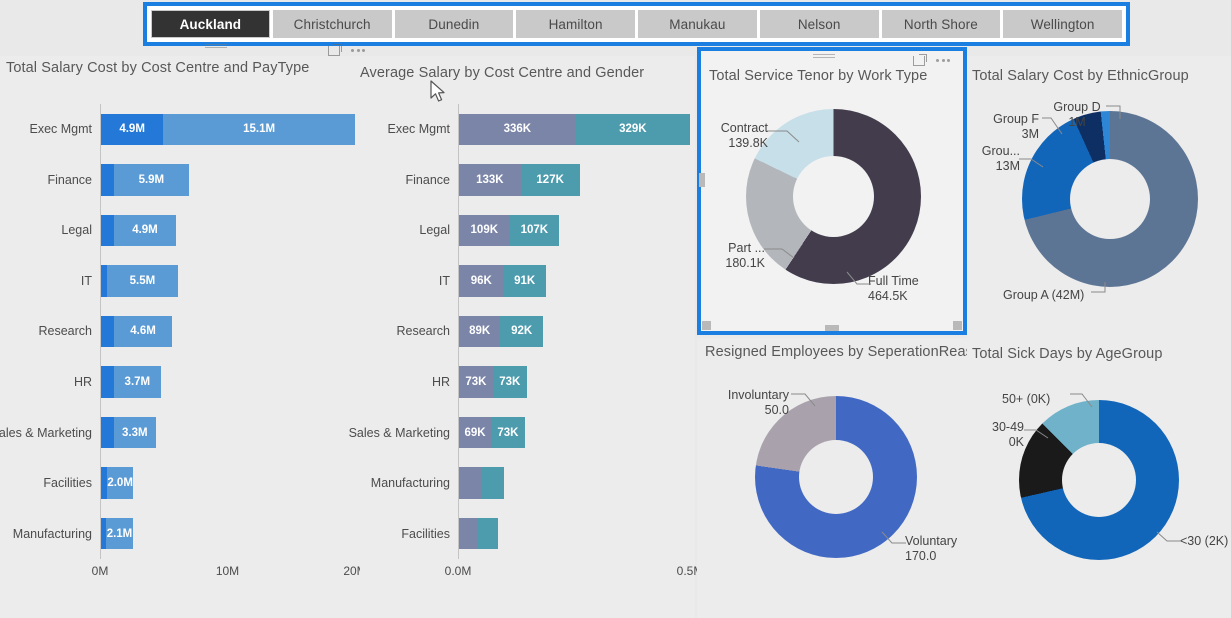 The image size is (1231, 618). I want to click on bar-segment-female: 96K, so click(481, 281).